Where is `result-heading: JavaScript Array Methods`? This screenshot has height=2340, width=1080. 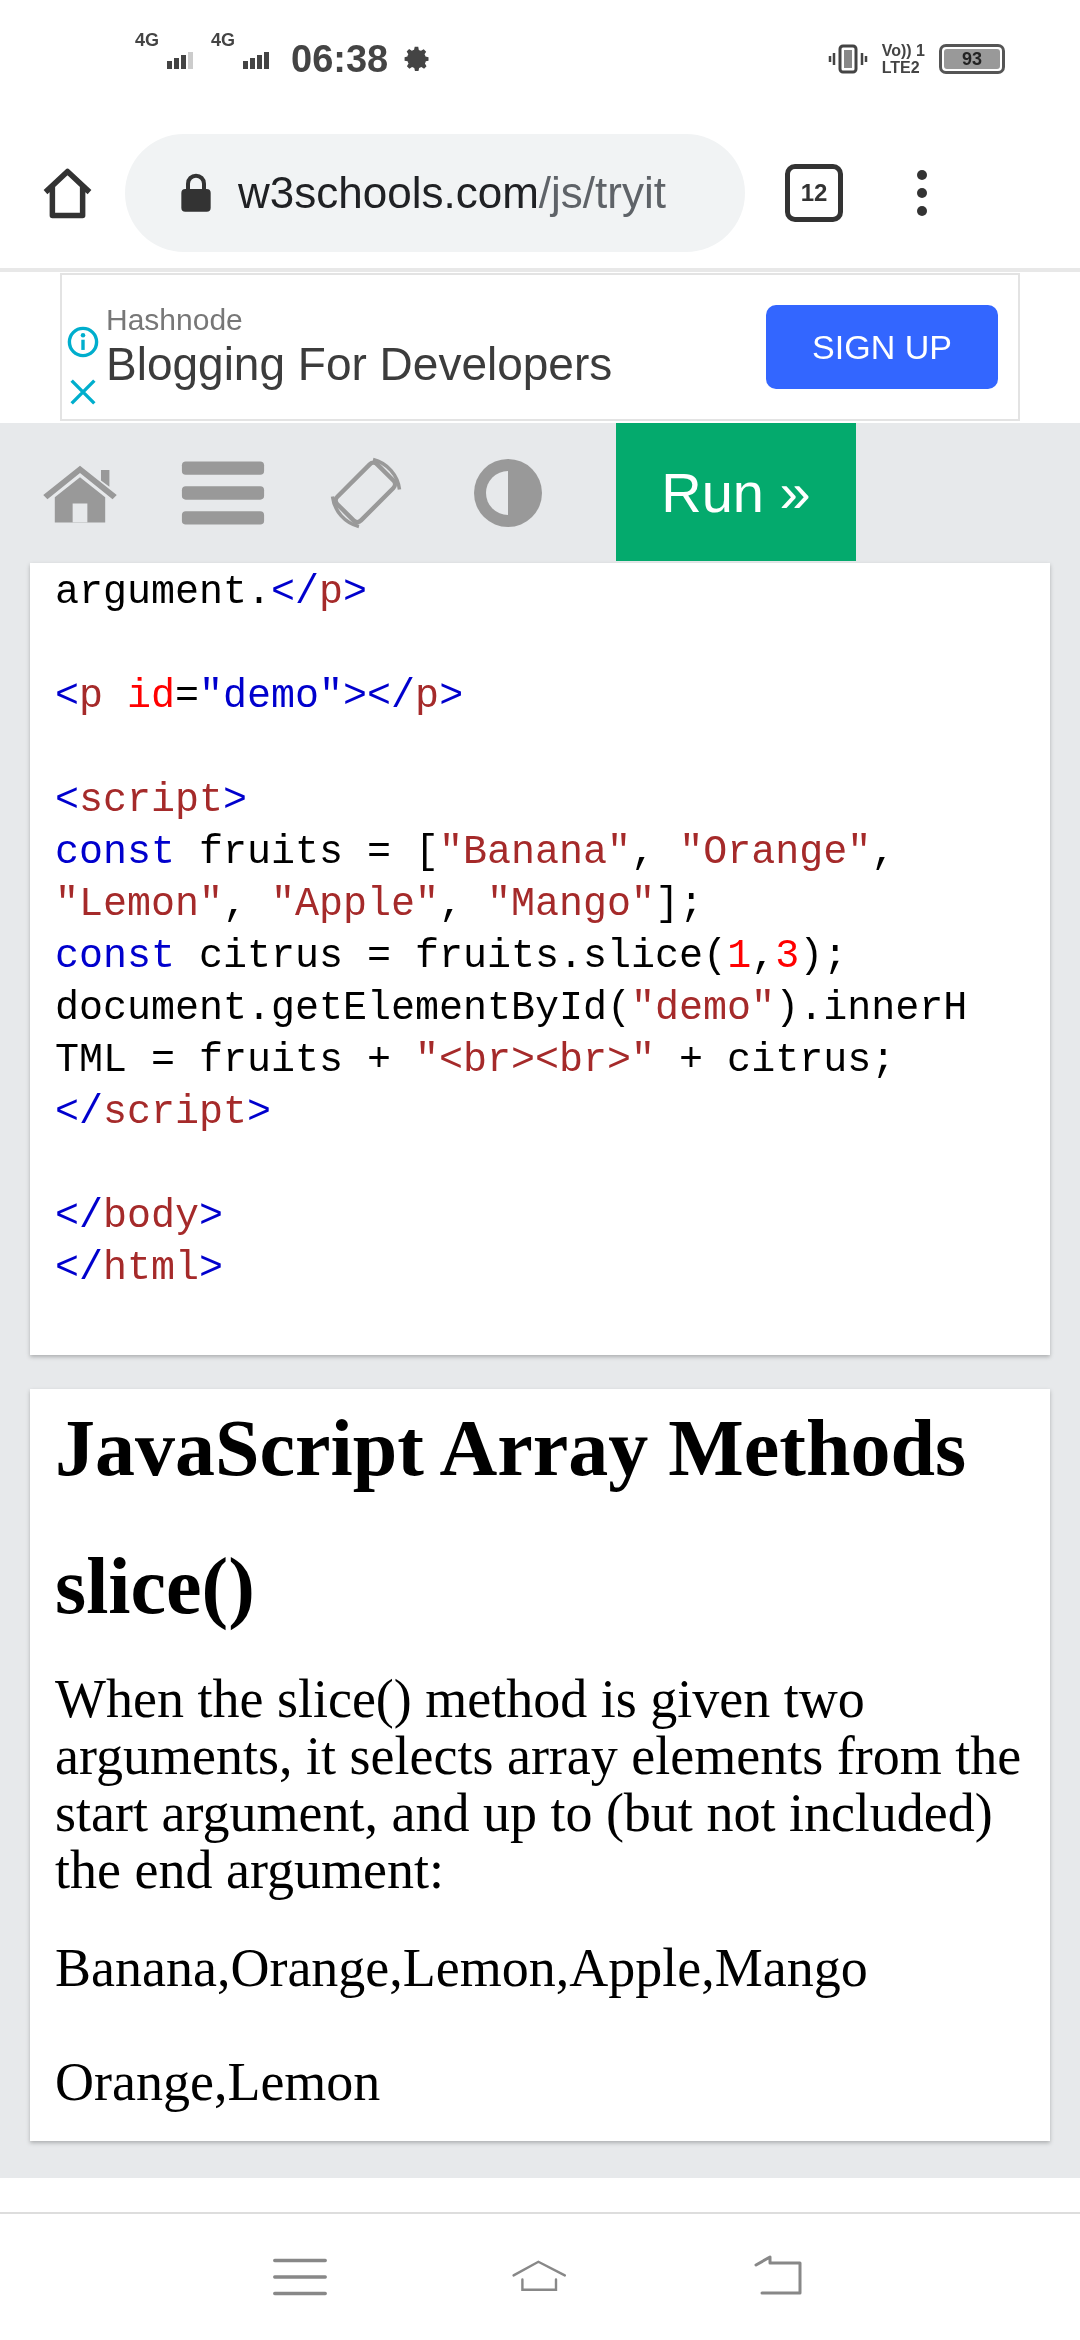 result-heading: JavaScript Array Methods is located at coordinates (511, 1448).